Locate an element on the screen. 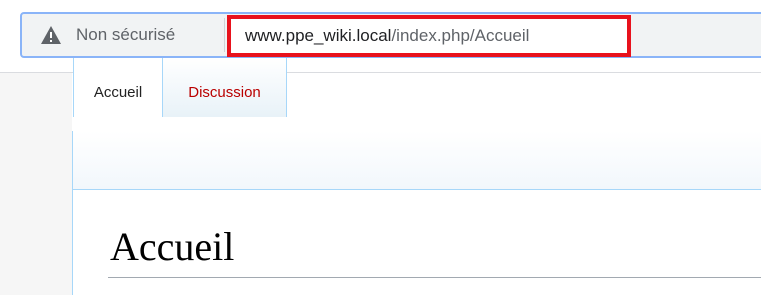  title-underline is located at coordinates (434, 277).